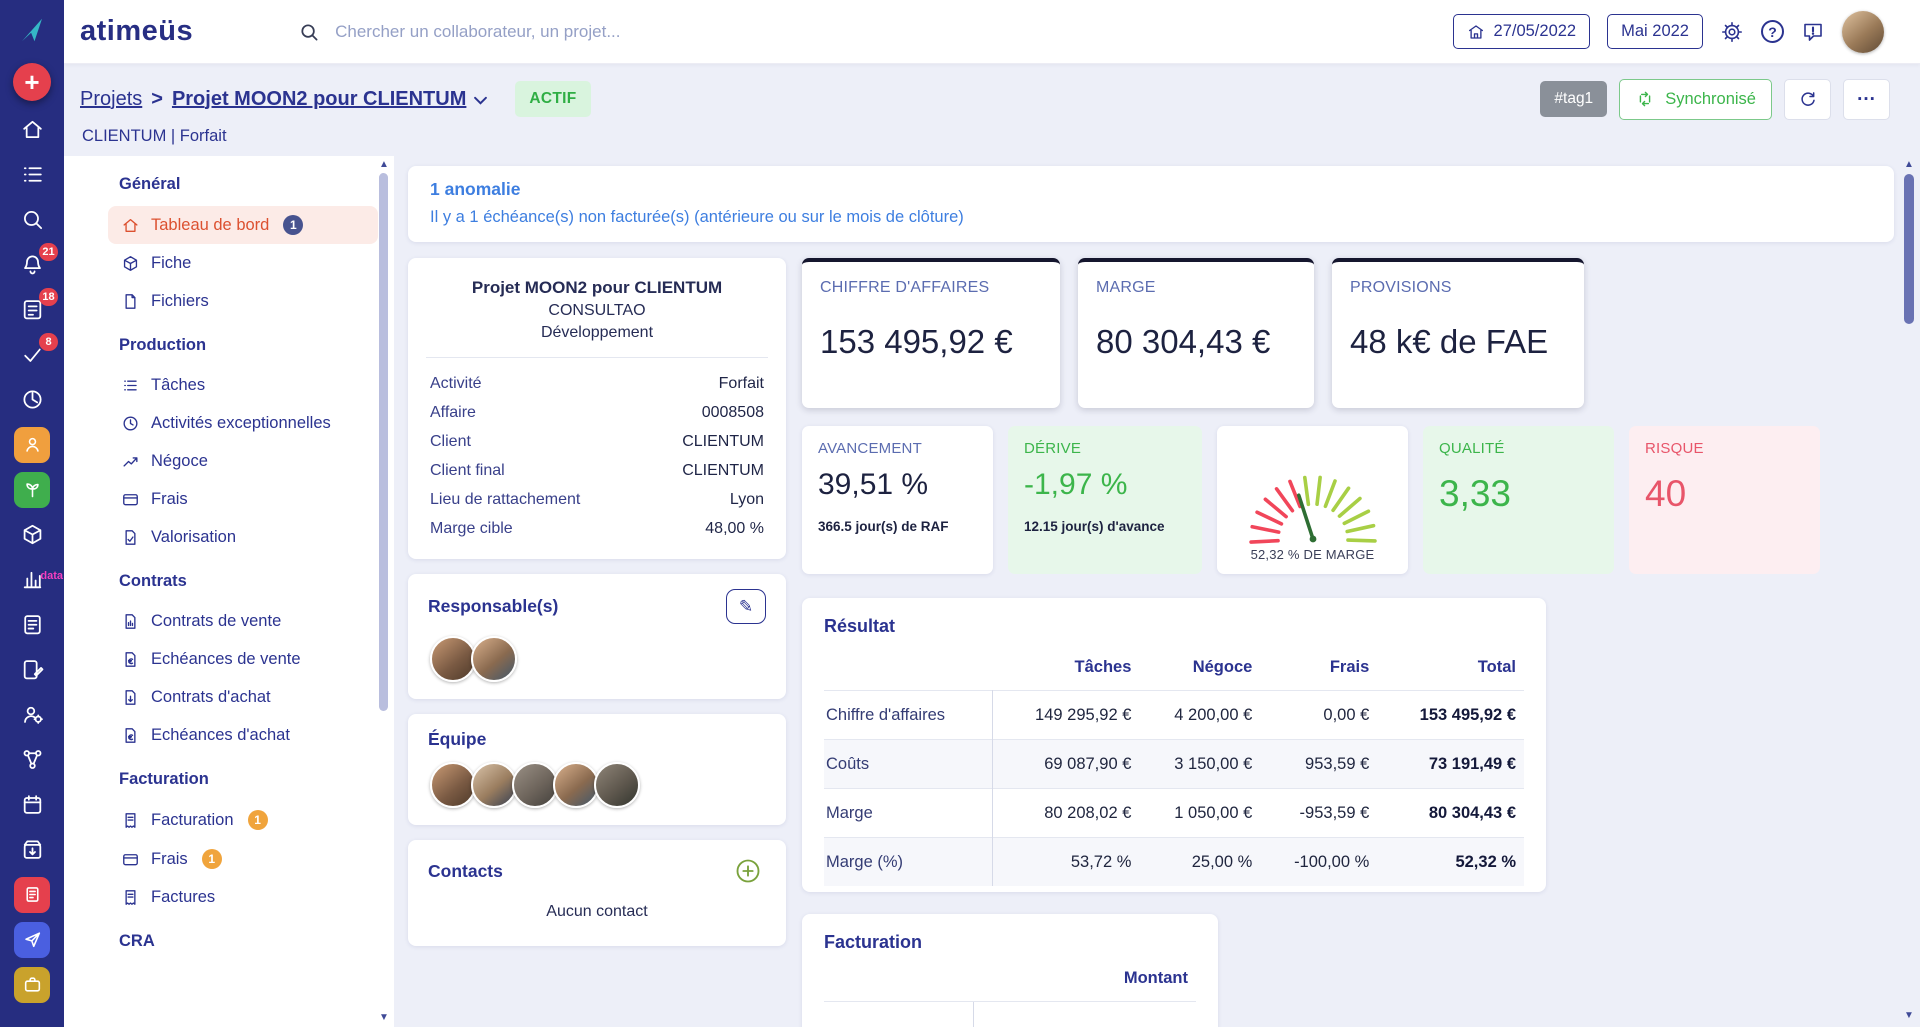  Describe the element at coordinates (243, 820) in the screenshot. I see `subnav-item-facturation: Facturation 1` at that location.